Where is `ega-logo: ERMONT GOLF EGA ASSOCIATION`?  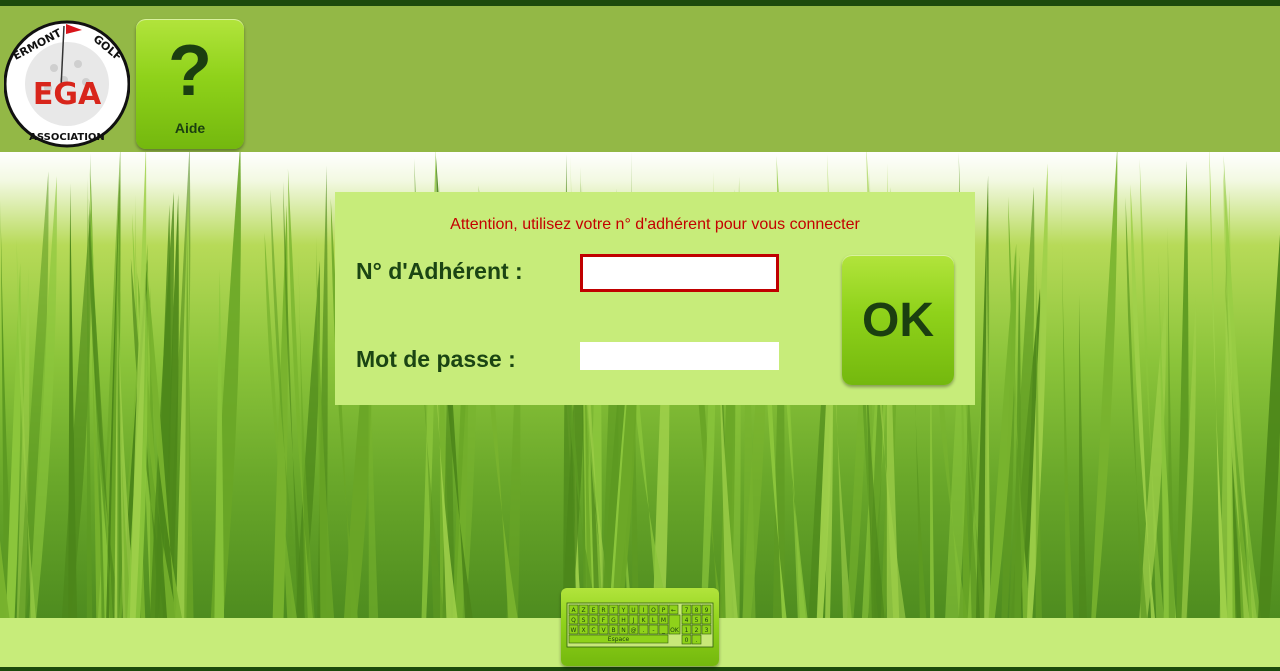
ega-logo: ERMONT GOLF EGA ASSOCIATION is located at coordinates (67, 84).